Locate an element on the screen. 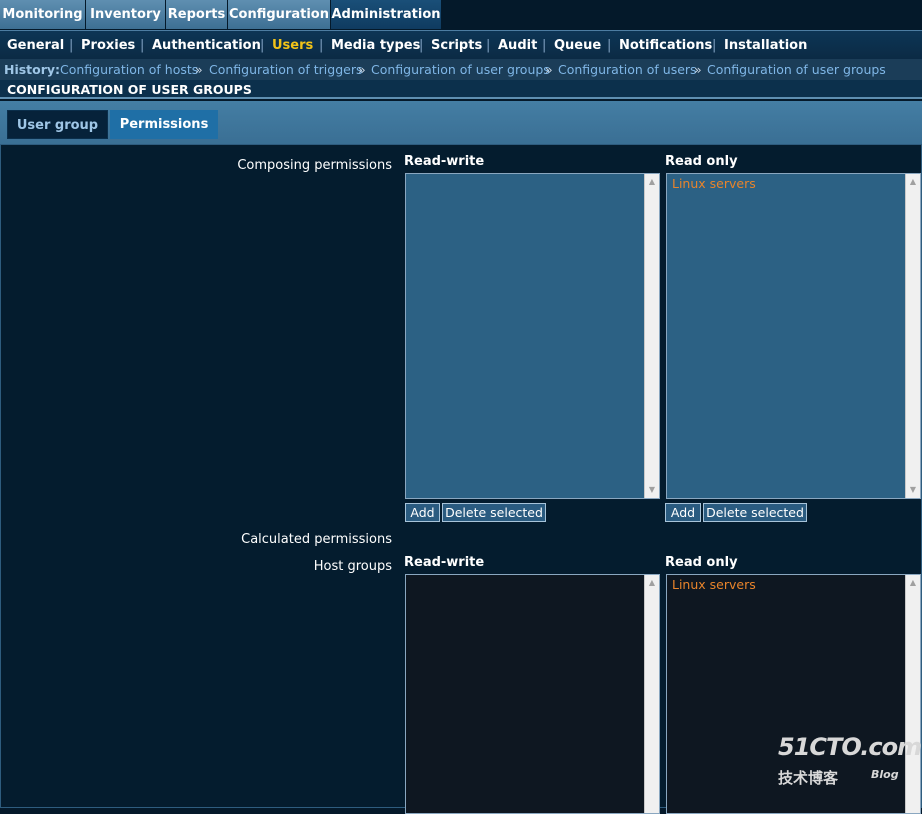 This screenshot has height=814, width=922. watermark-sub-text: 技术博客 is located at coordinates (808, 778).